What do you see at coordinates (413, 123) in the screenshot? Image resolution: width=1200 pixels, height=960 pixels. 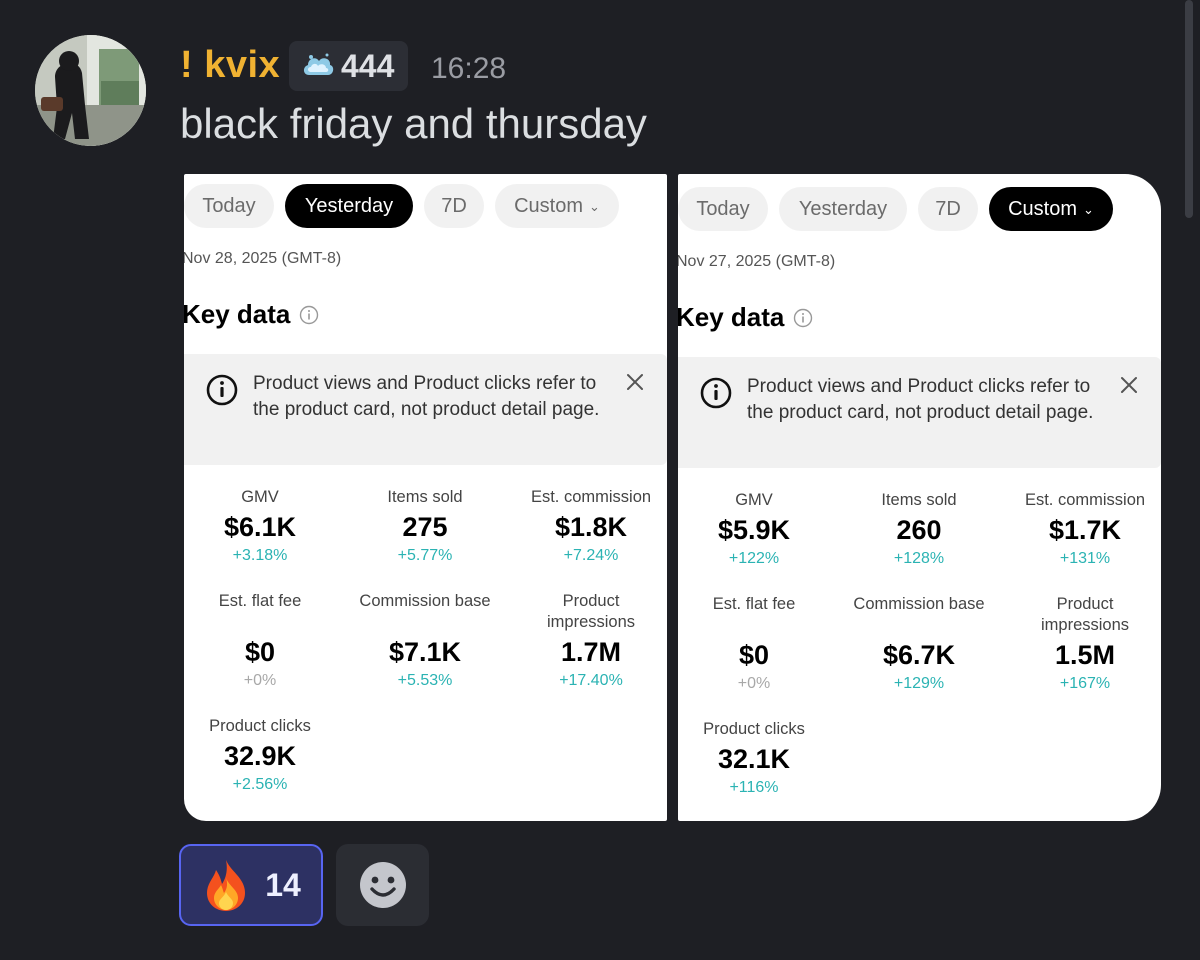 I see `message-text: black friday and thursday` at bounding box center [413, 123].